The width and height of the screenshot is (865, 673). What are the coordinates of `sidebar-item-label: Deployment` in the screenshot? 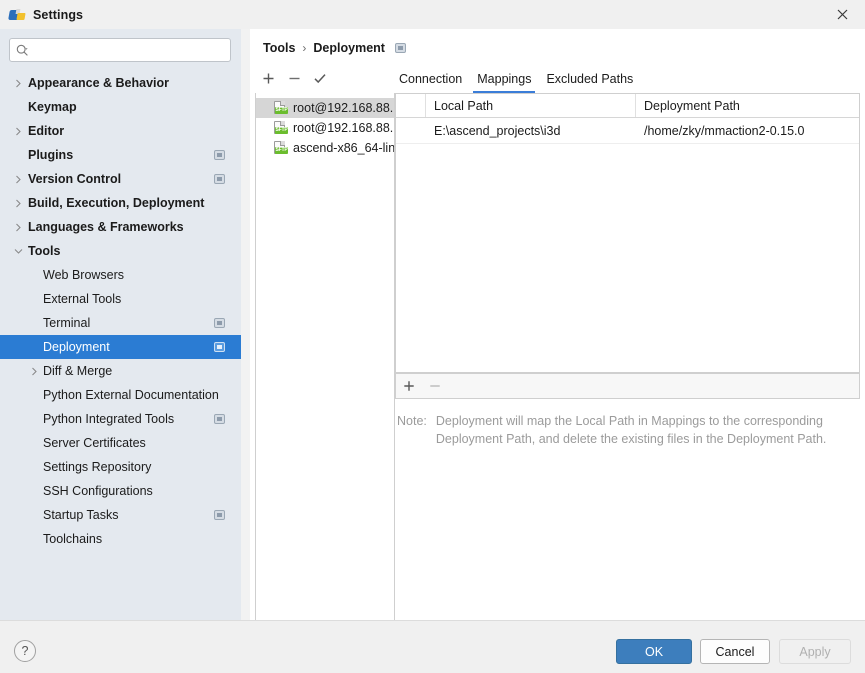 It's located at (76, 347).